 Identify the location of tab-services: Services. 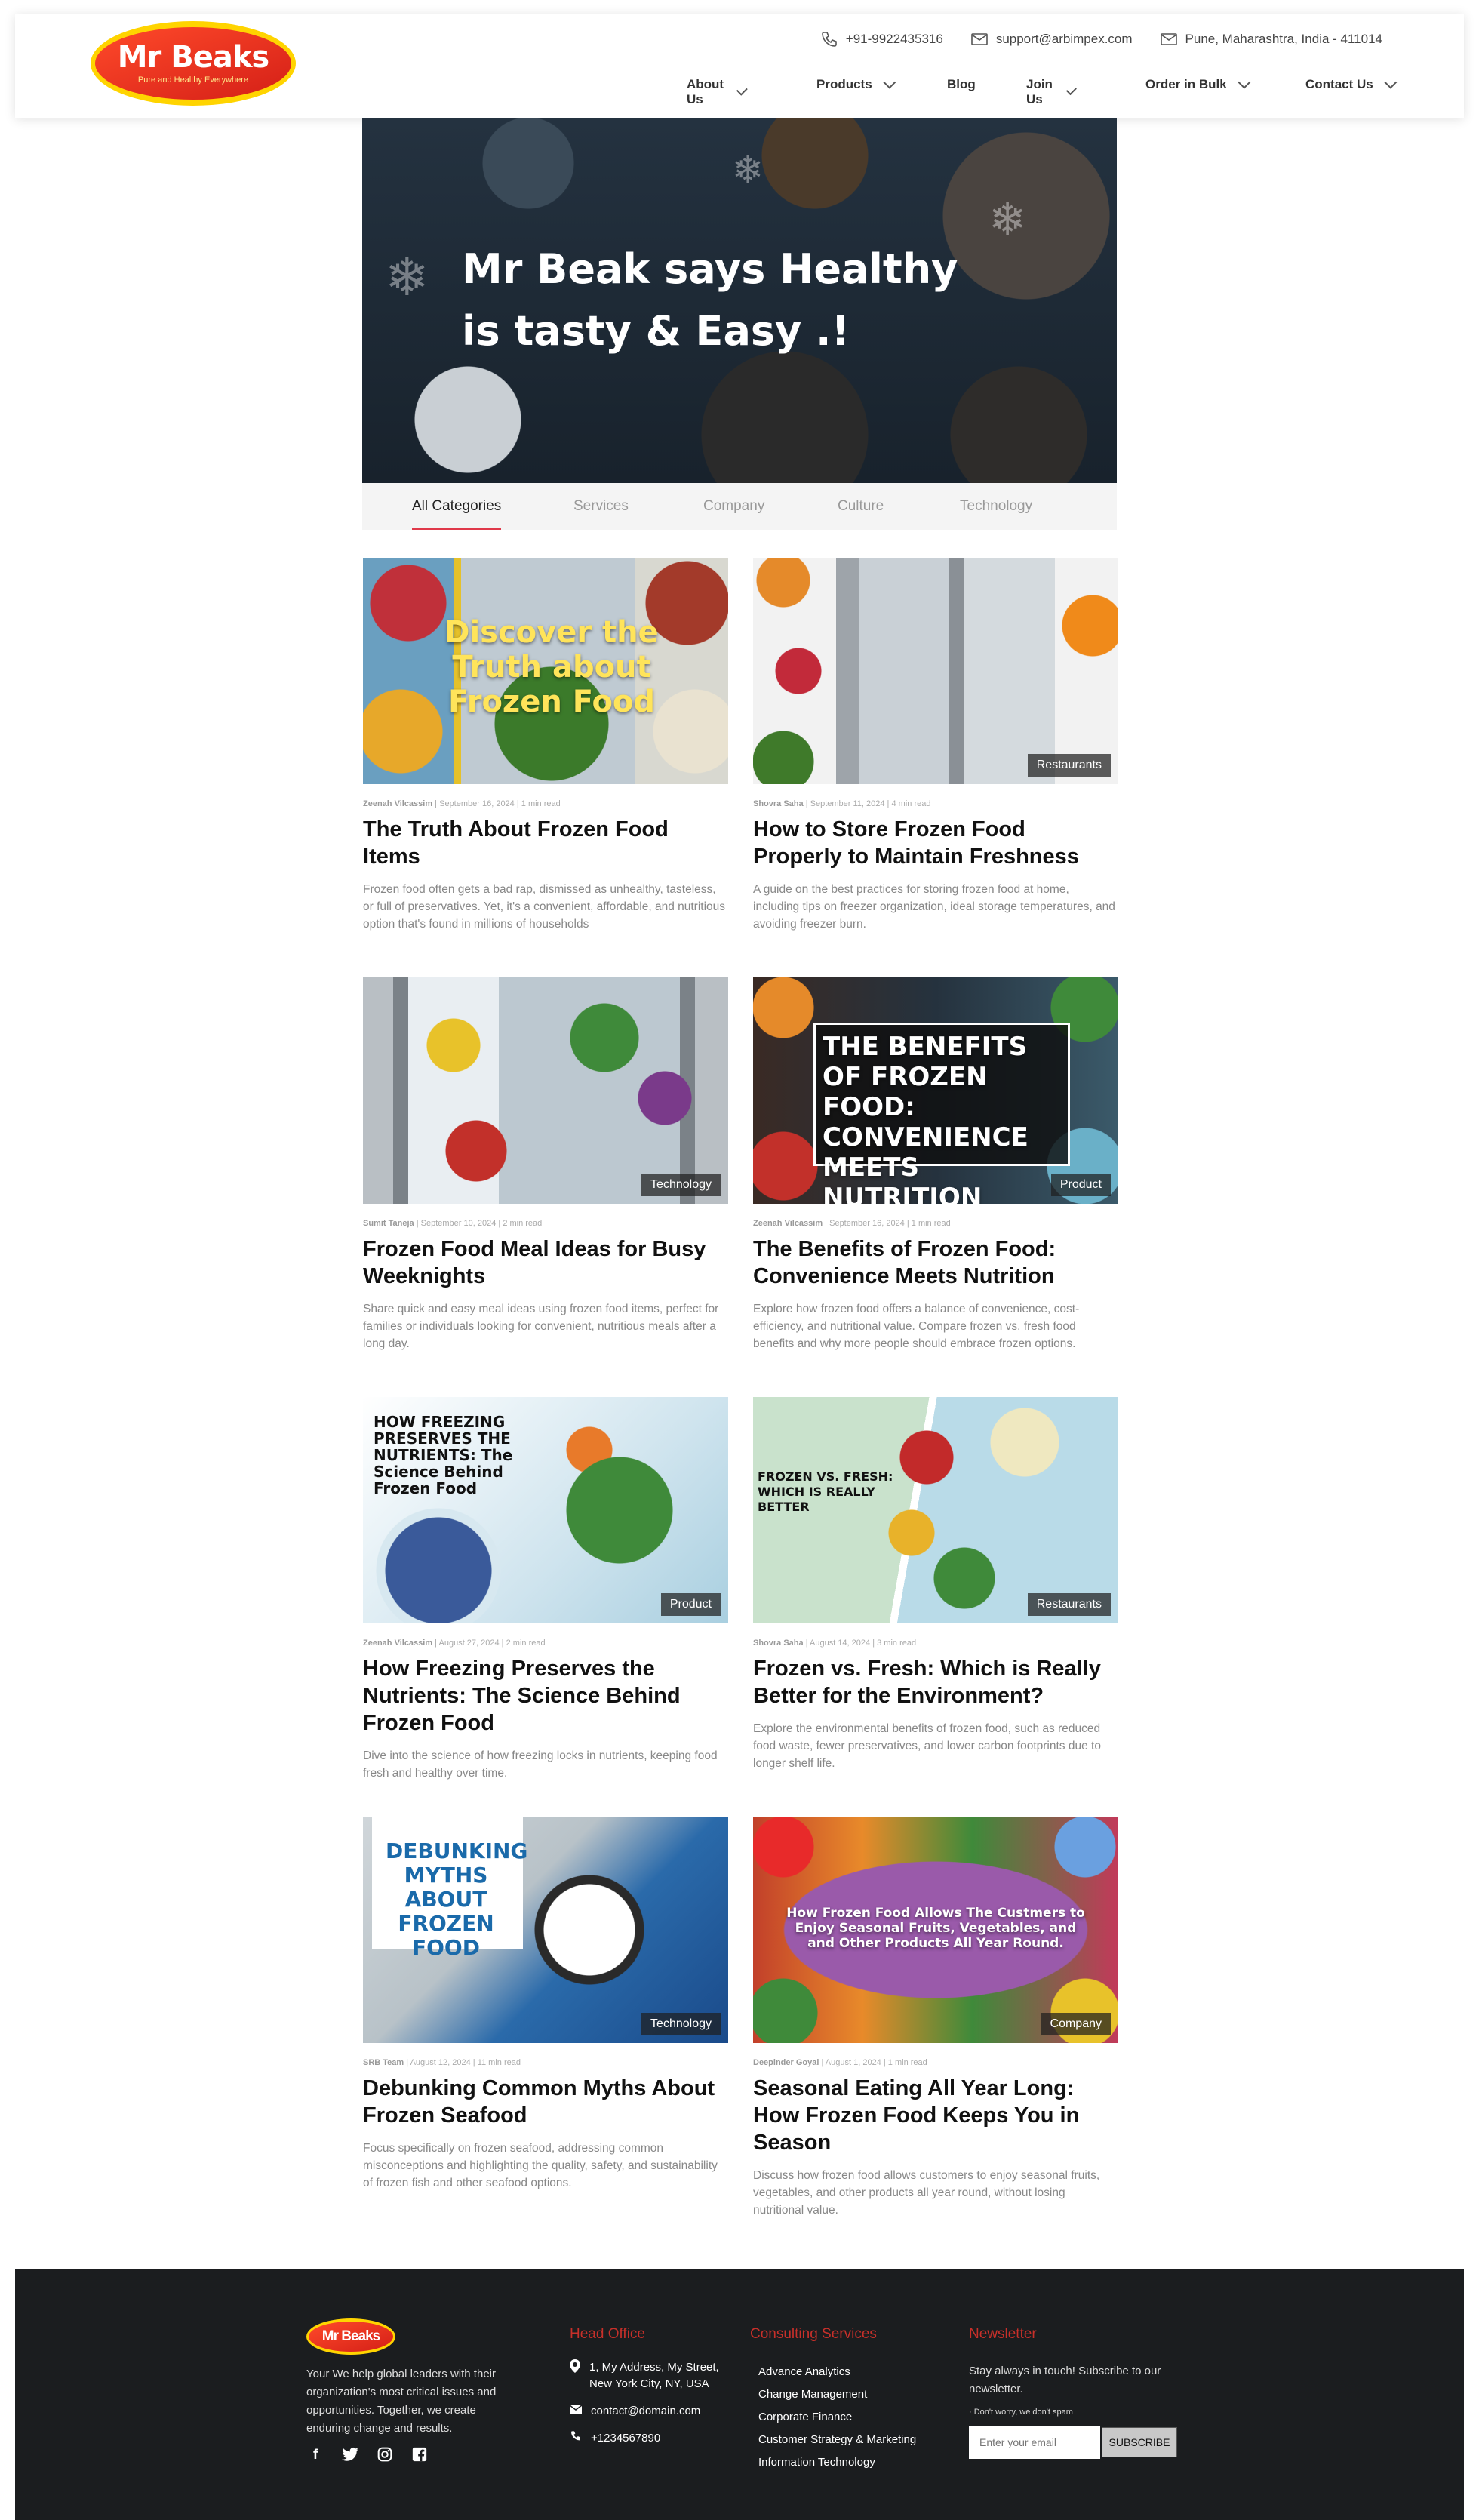
(601, 506).